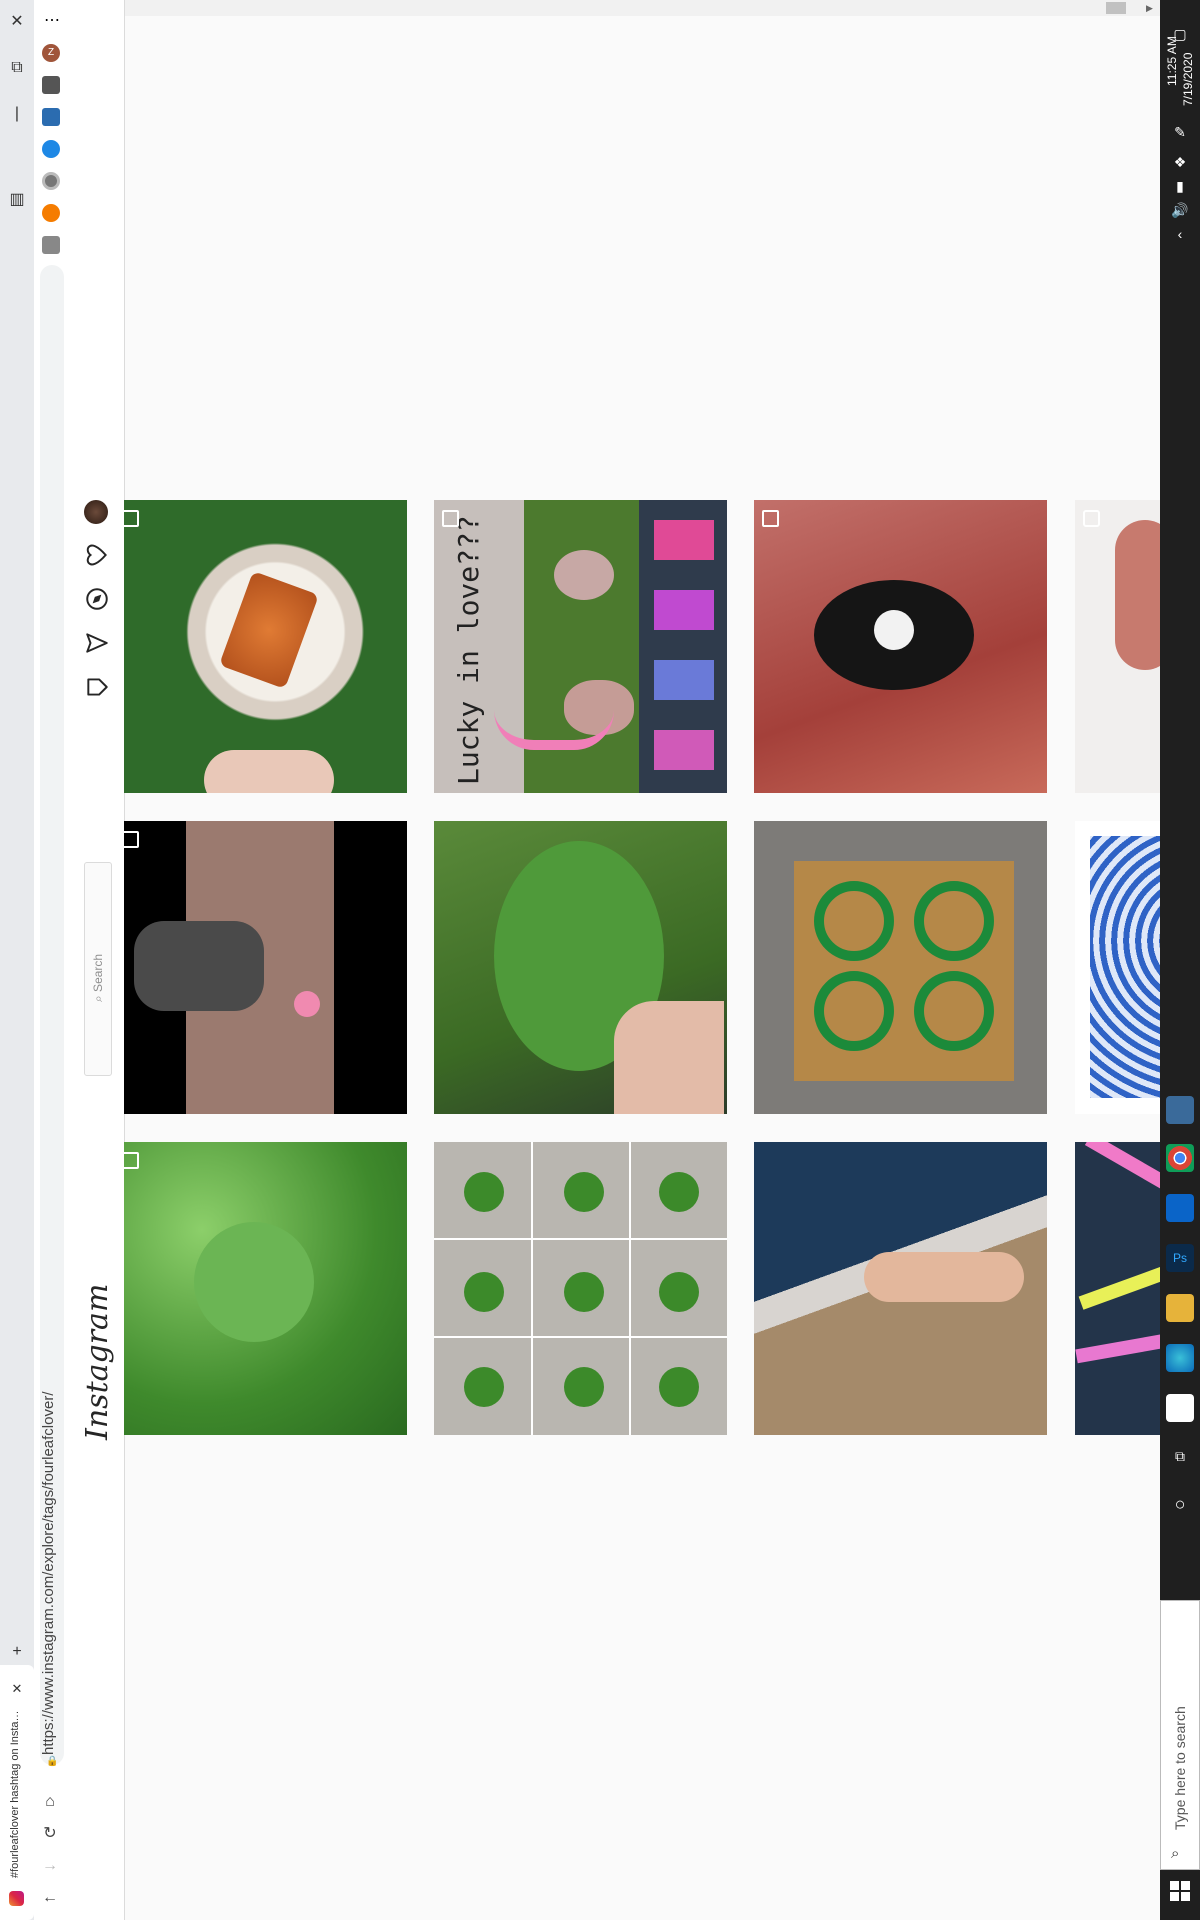 Image resolution: width=1200 pixels, height=1920 pixels. I want to click on post-clover-hand, so click(580, 967).